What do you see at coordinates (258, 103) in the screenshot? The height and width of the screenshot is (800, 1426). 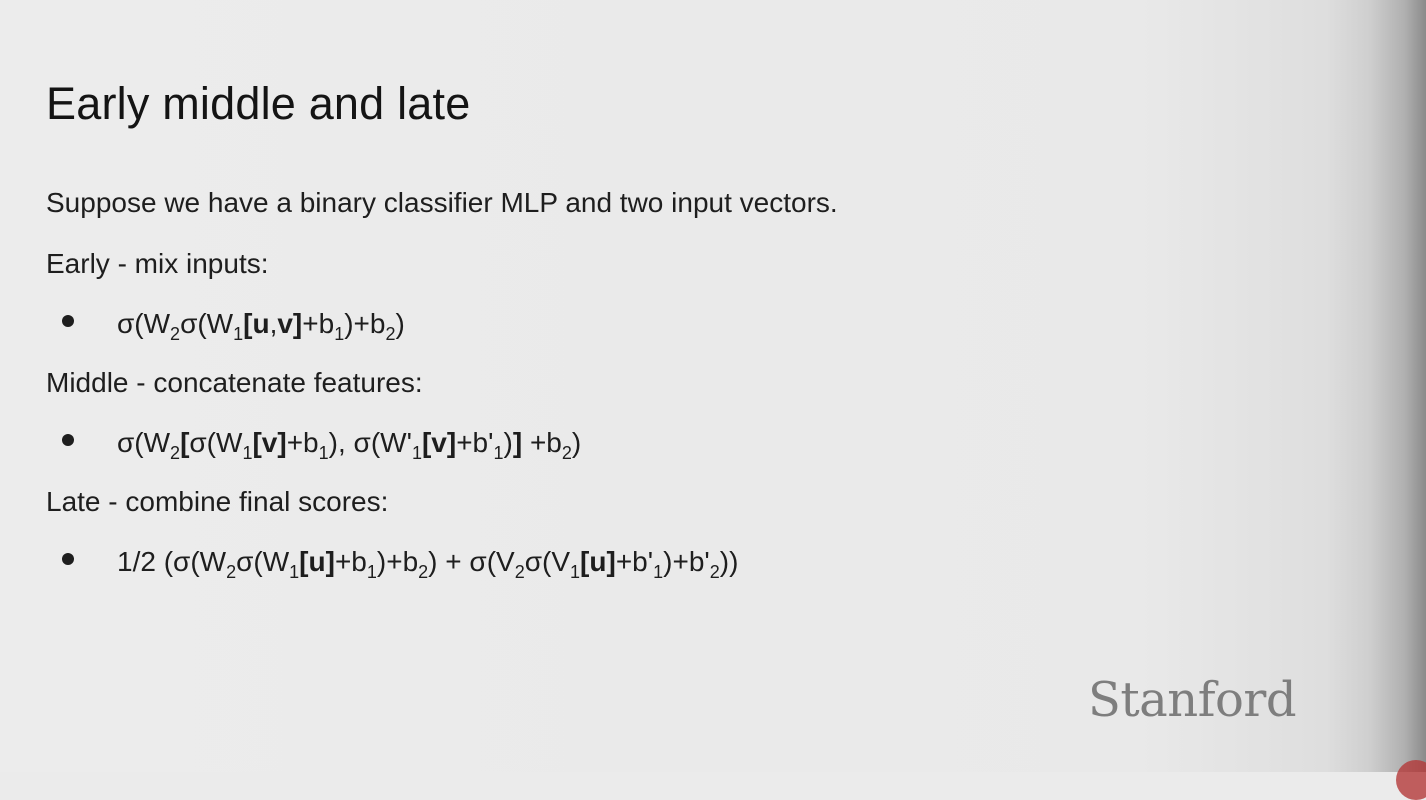 I see `slide-title: Early middle and late` at bounding box center [258, 103].